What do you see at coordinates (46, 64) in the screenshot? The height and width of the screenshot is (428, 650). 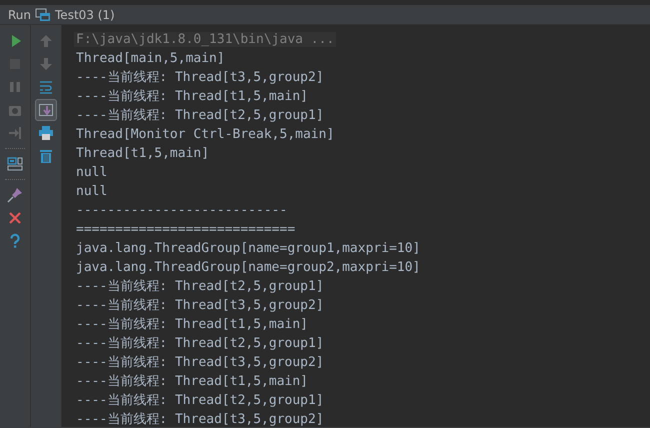 I see `down-arrow-icon` at bounding box center [46, 64].